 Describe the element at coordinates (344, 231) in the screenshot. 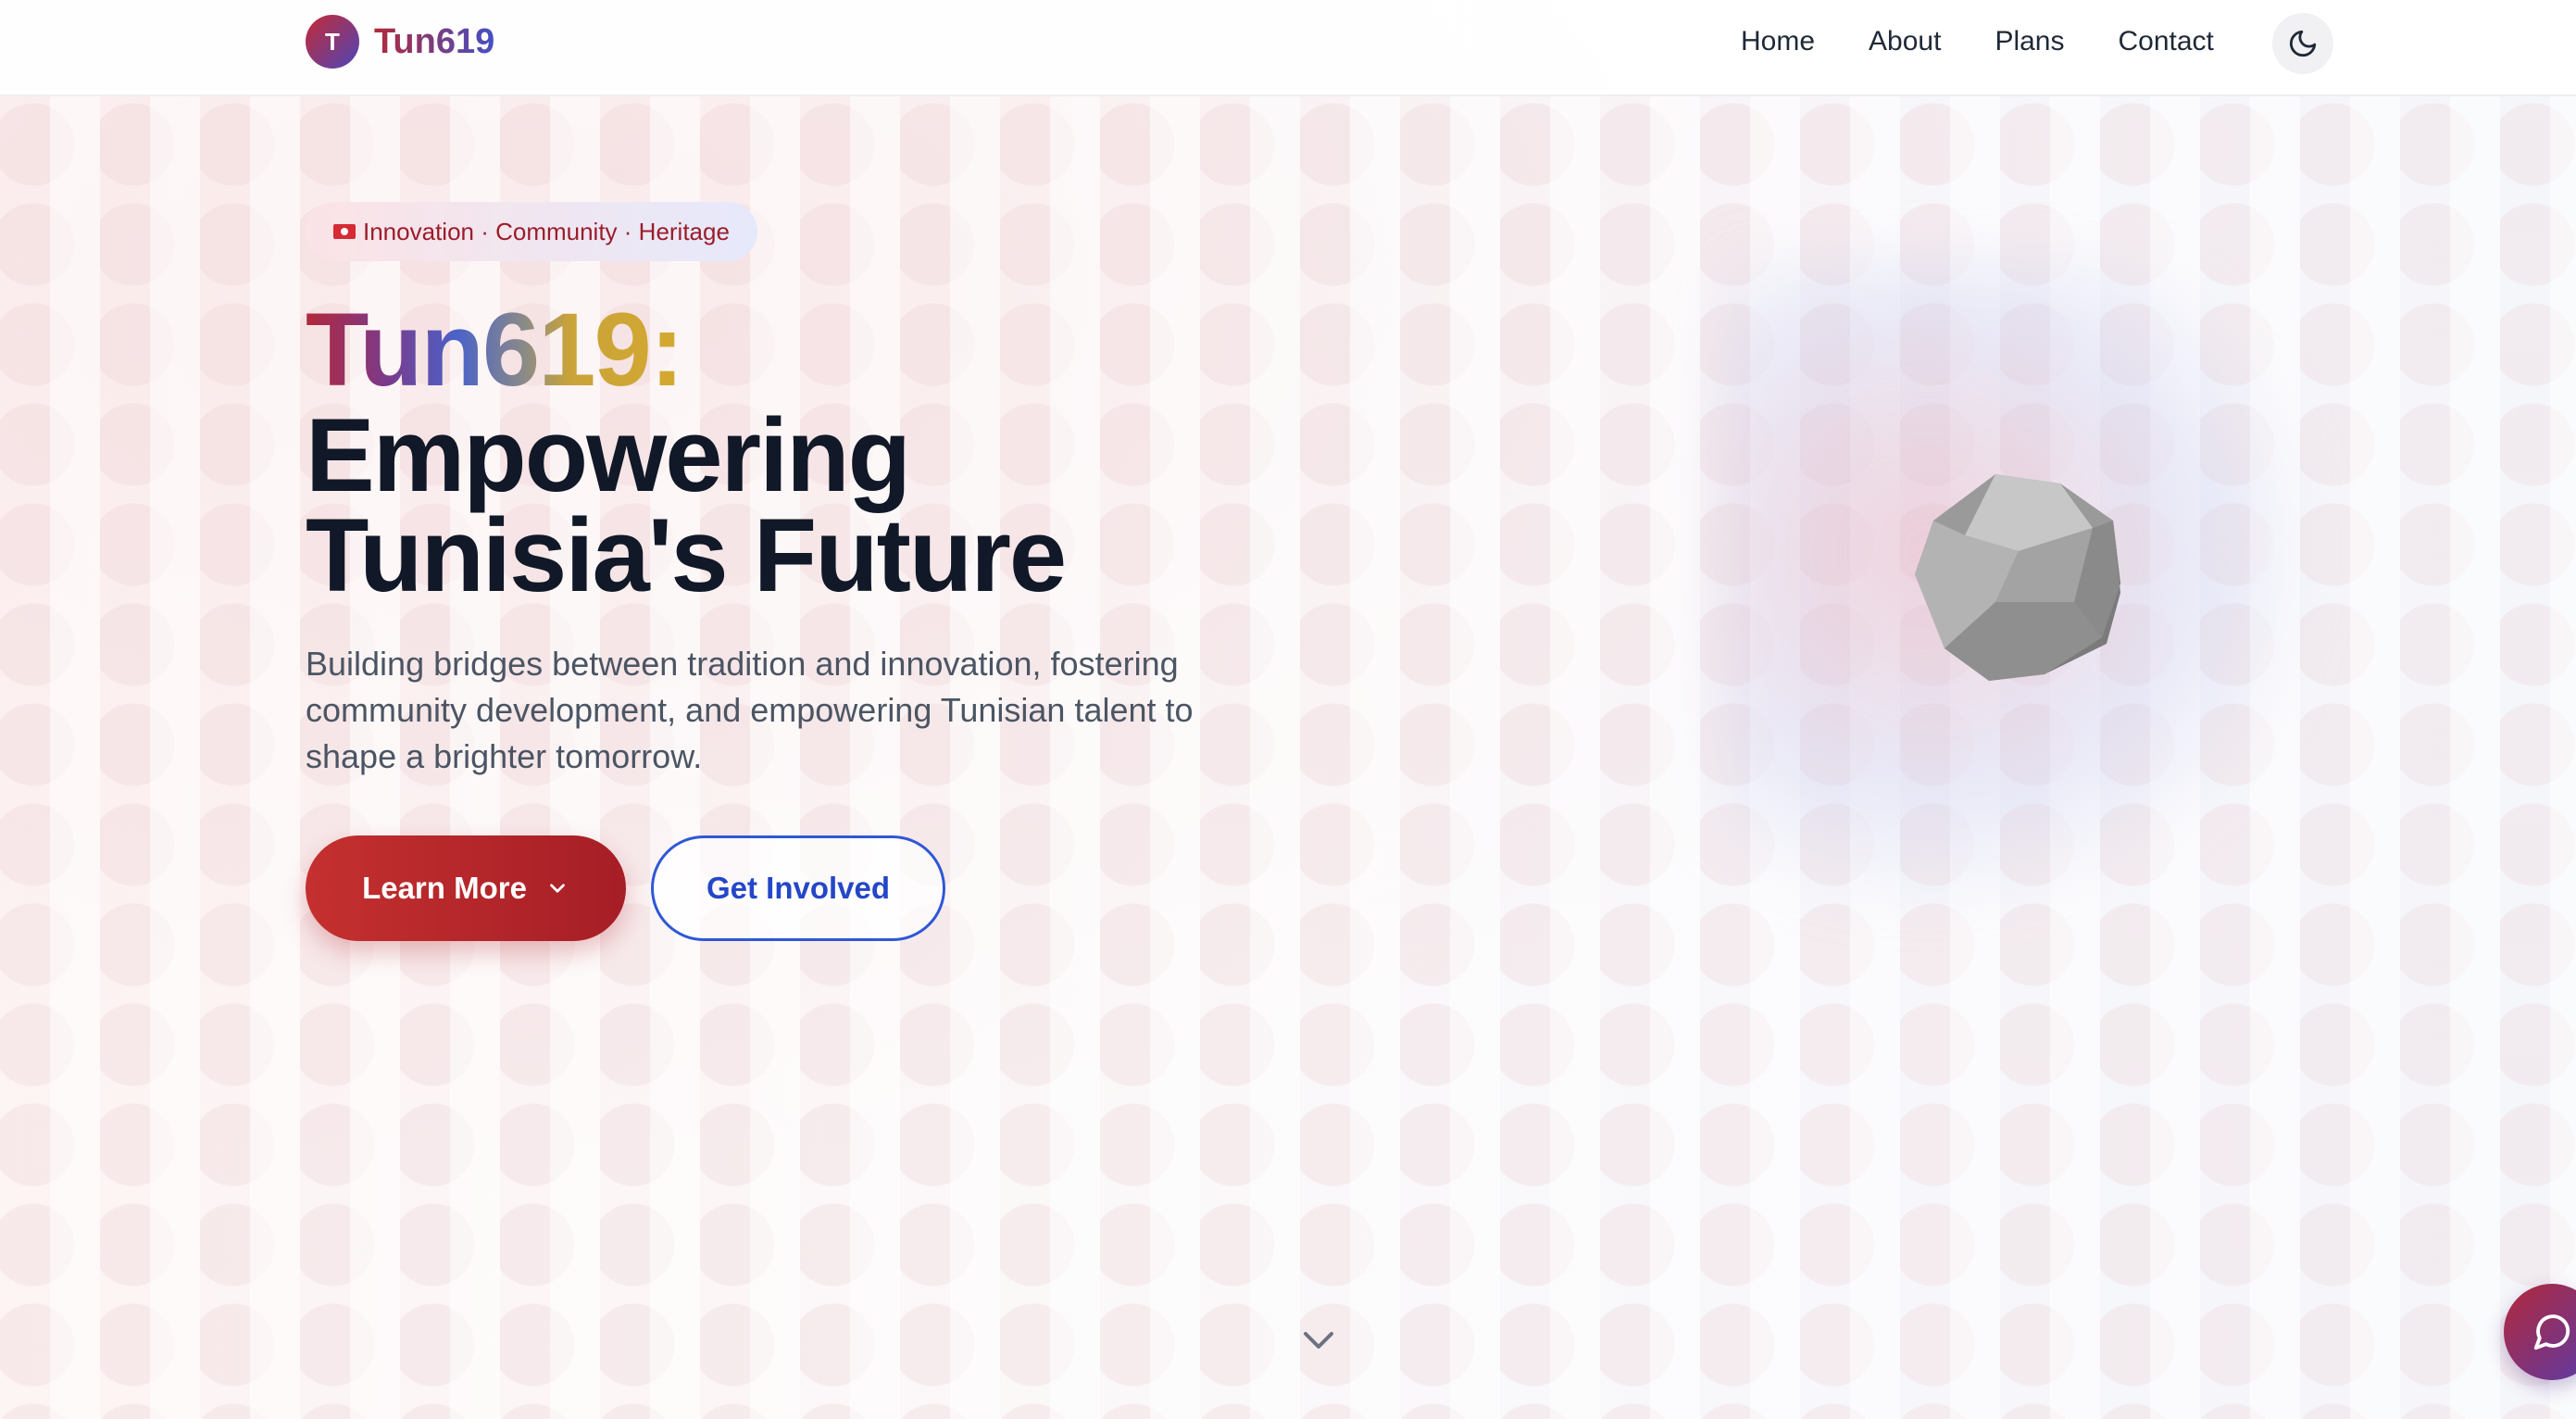

I see `tunisia-flag-icon` at that location.